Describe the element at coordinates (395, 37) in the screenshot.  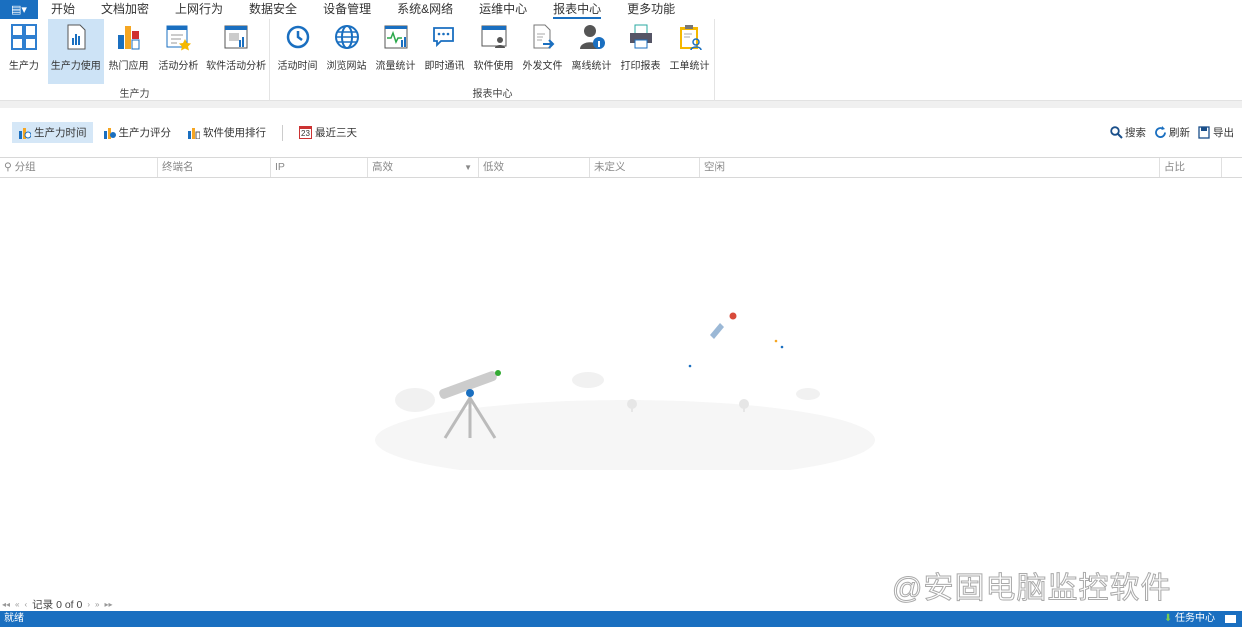
I see `traffic-chart-icon` at that location.